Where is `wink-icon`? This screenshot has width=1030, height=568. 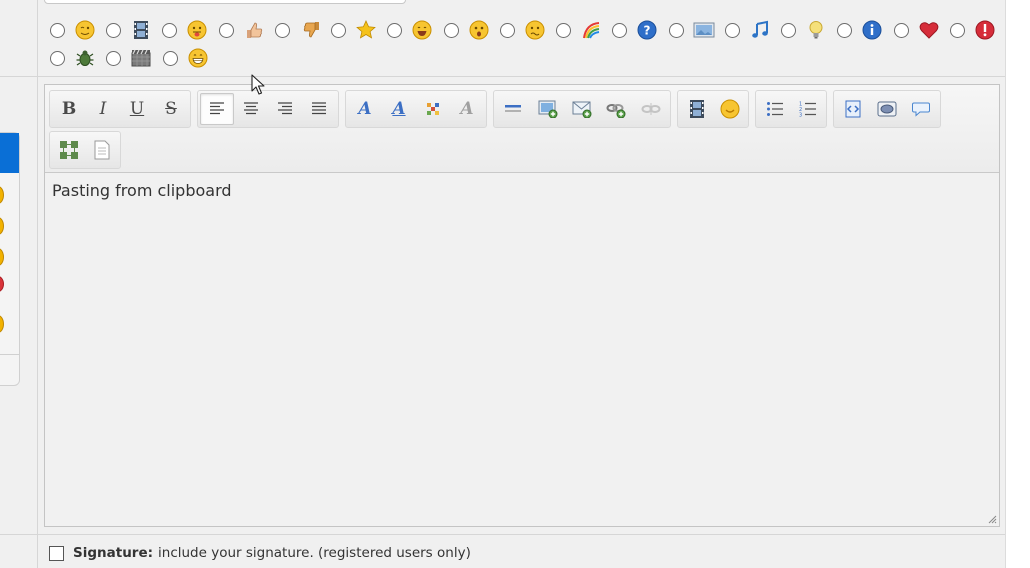
wink-icon is located at coordinates (85, 30).